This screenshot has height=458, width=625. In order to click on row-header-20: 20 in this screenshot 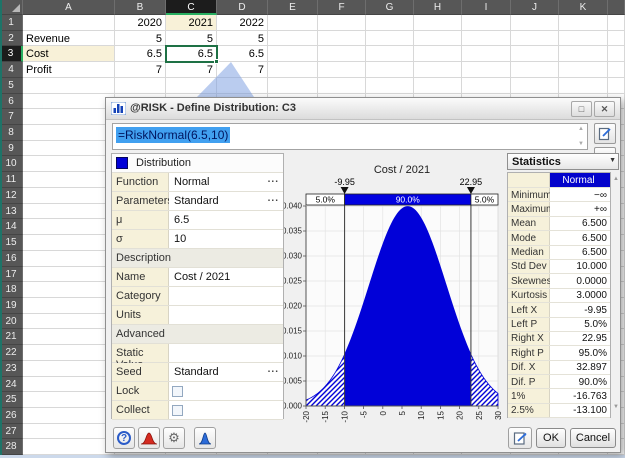, I will do `click(11, 321)`.